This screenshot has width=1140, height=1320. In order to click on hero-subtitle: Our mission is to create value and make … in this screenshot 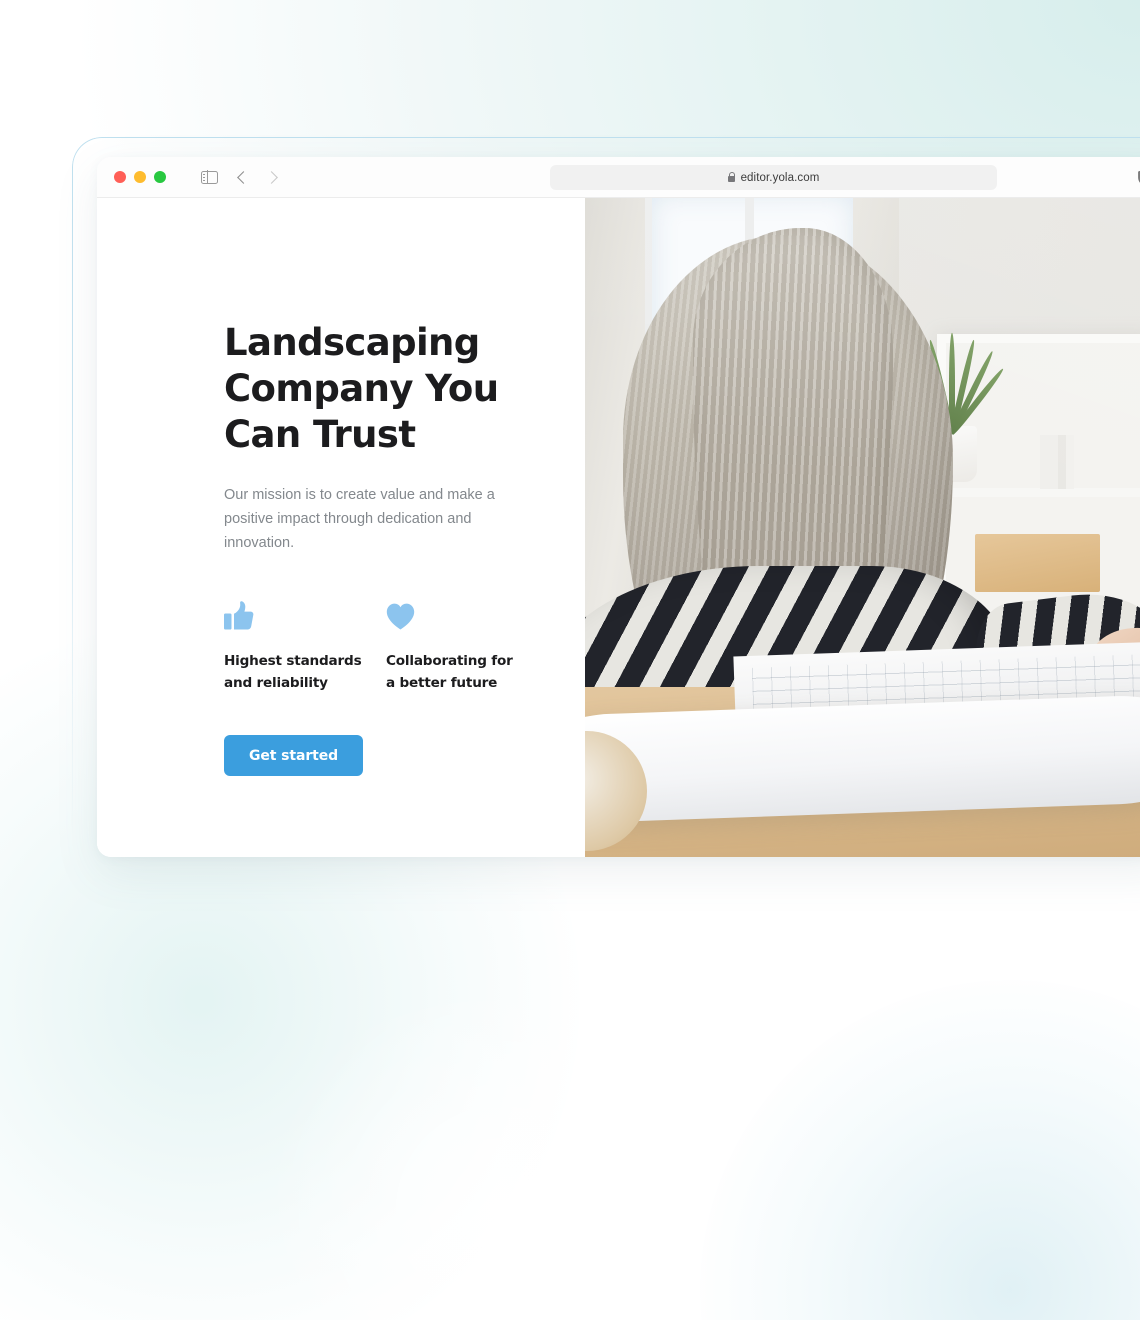, I will do `click(359, 519)`.